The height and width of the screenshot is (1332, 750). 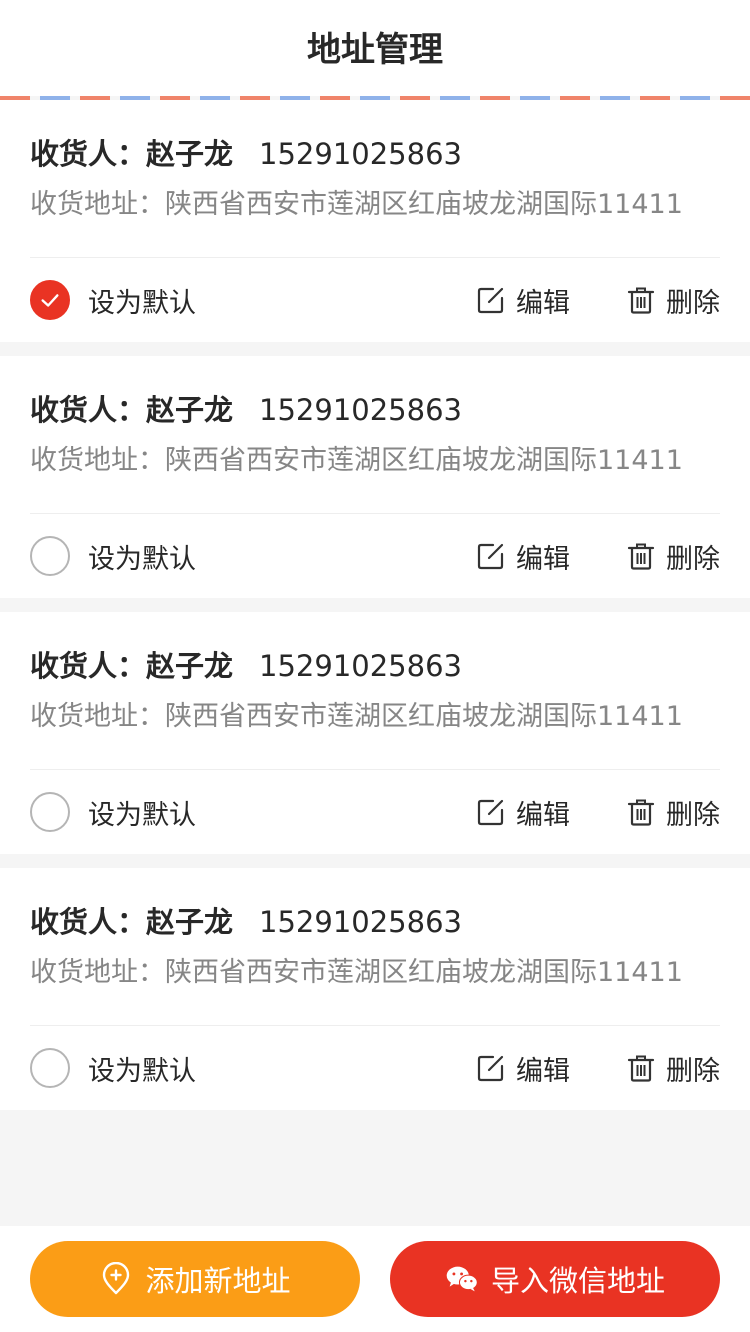 I want to click on add-address-button: 添加新地址, so click(x=195, y=1279).